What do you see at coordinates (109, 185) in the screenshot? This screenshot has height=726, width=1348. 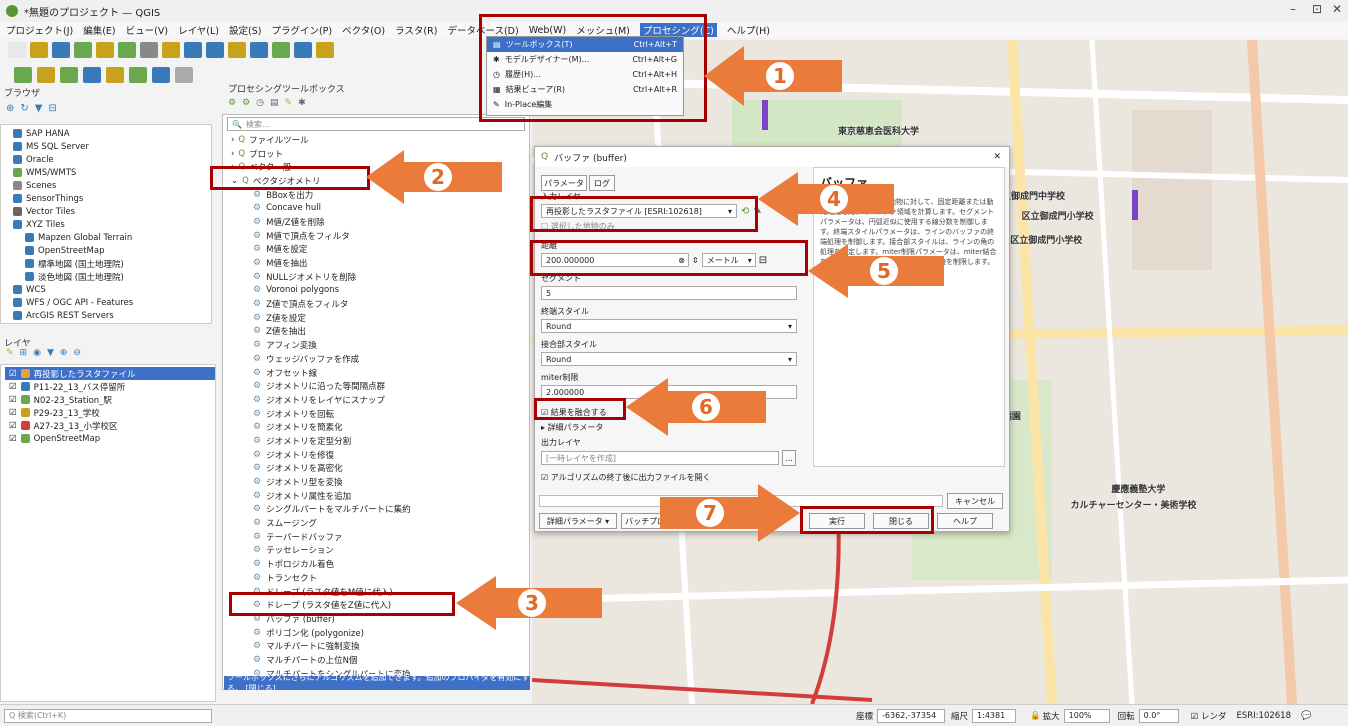 I see `browser-item: Scenes` at bounding box center [109, 185].